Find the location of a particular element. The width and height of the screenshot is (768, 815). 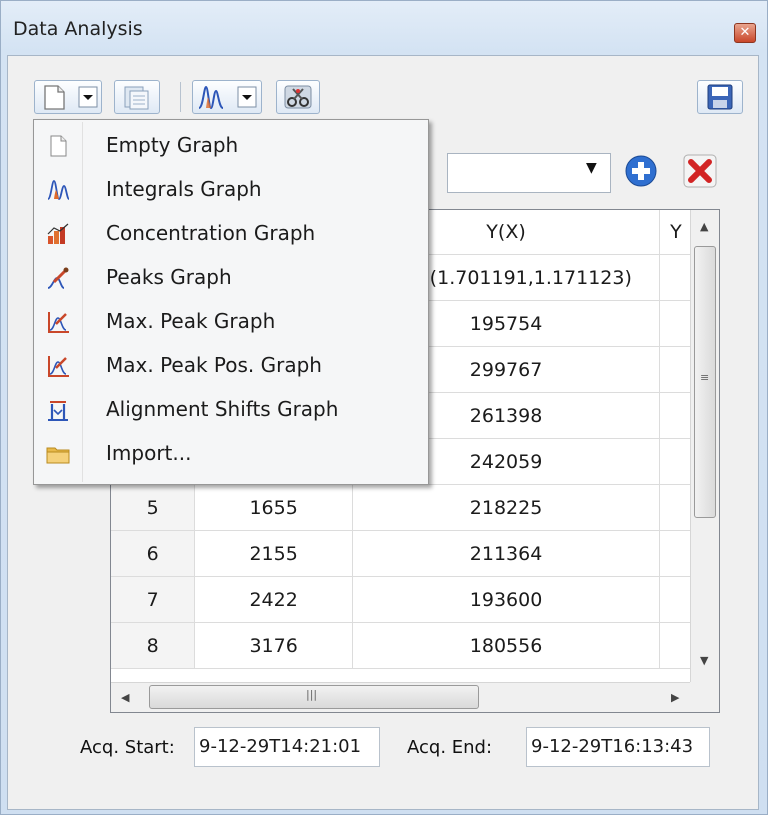

menu-item-peaks-graph: Peaks Graph is located at coordinates (231, 278).